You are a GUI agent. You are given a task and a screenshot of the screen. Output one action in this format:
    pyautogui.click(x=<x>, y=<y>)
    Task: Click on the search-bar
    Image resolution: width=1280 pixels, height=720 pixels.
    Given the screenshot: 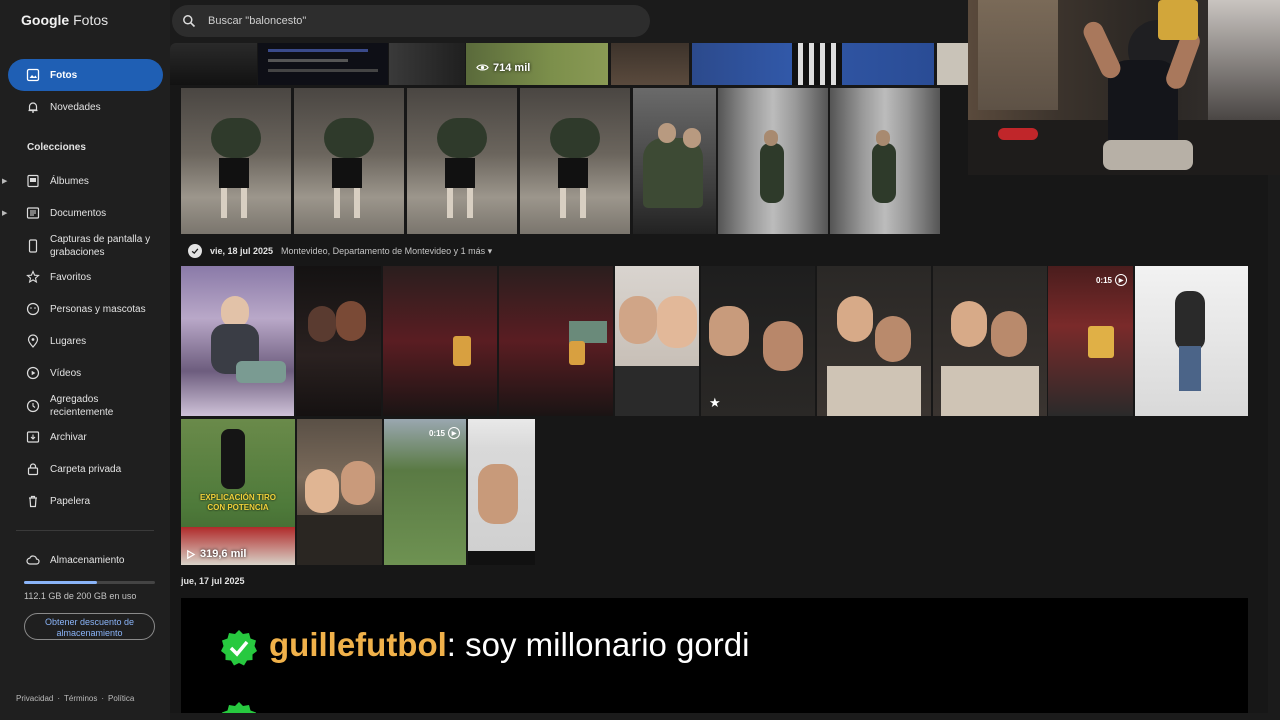 What is the action you would take?
    pyautogui.click(x=411, y=21)
    